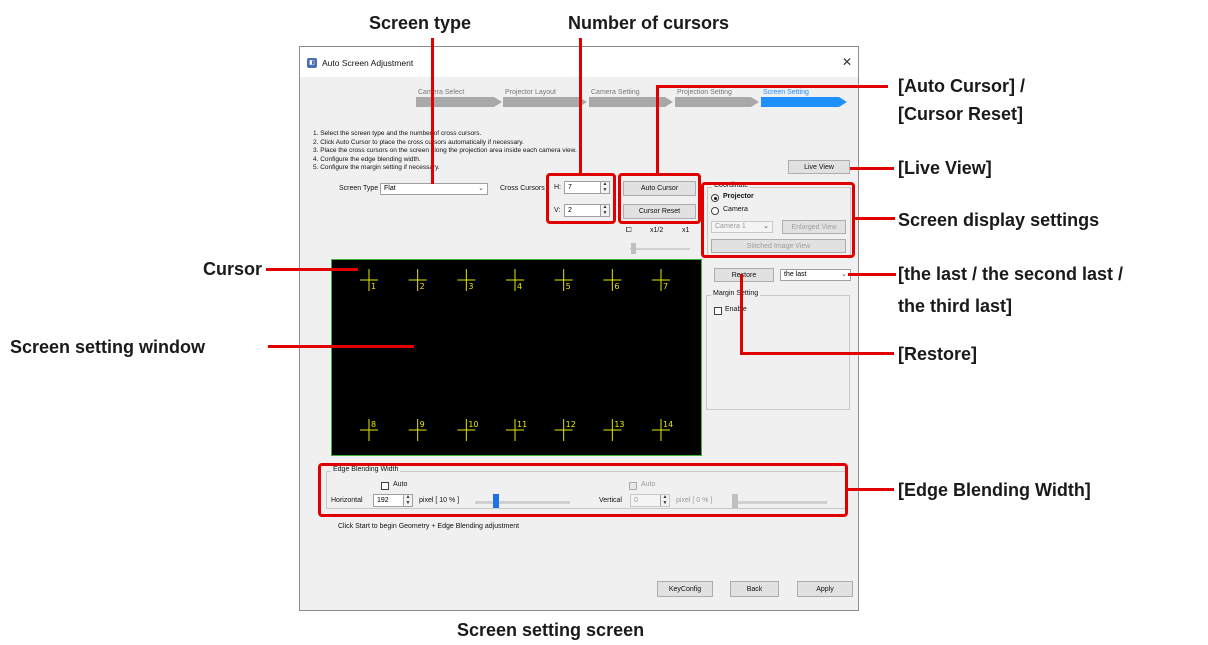 Image resolution: width=1208 pixels, height=645 pixels. What do you see at coordinates (819, 167) in the screenshot?
I see `live-view-button: Live View` at bounding box center [819, 167].